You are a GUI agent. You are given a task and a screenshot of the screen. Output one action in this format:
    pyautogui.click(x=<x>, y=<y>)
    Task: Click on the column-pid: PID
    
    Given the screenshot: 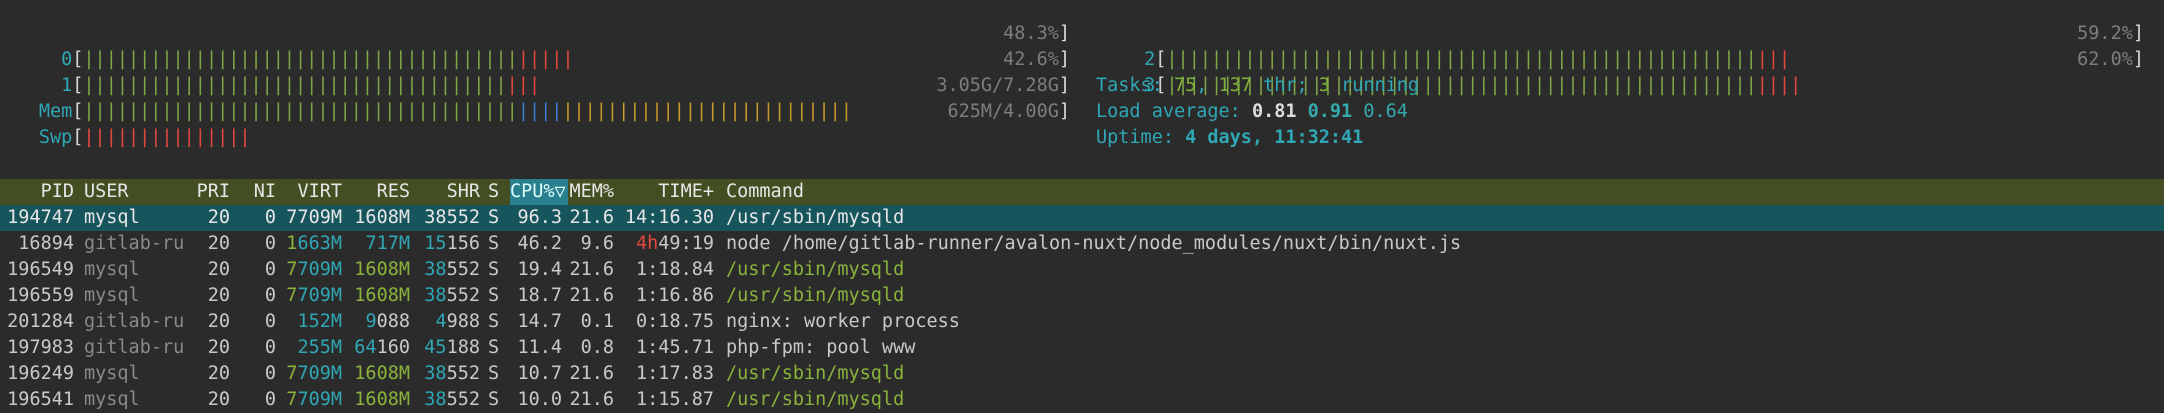 What is the action you would take?
    pyautogui.click(x=37, y=192)
    